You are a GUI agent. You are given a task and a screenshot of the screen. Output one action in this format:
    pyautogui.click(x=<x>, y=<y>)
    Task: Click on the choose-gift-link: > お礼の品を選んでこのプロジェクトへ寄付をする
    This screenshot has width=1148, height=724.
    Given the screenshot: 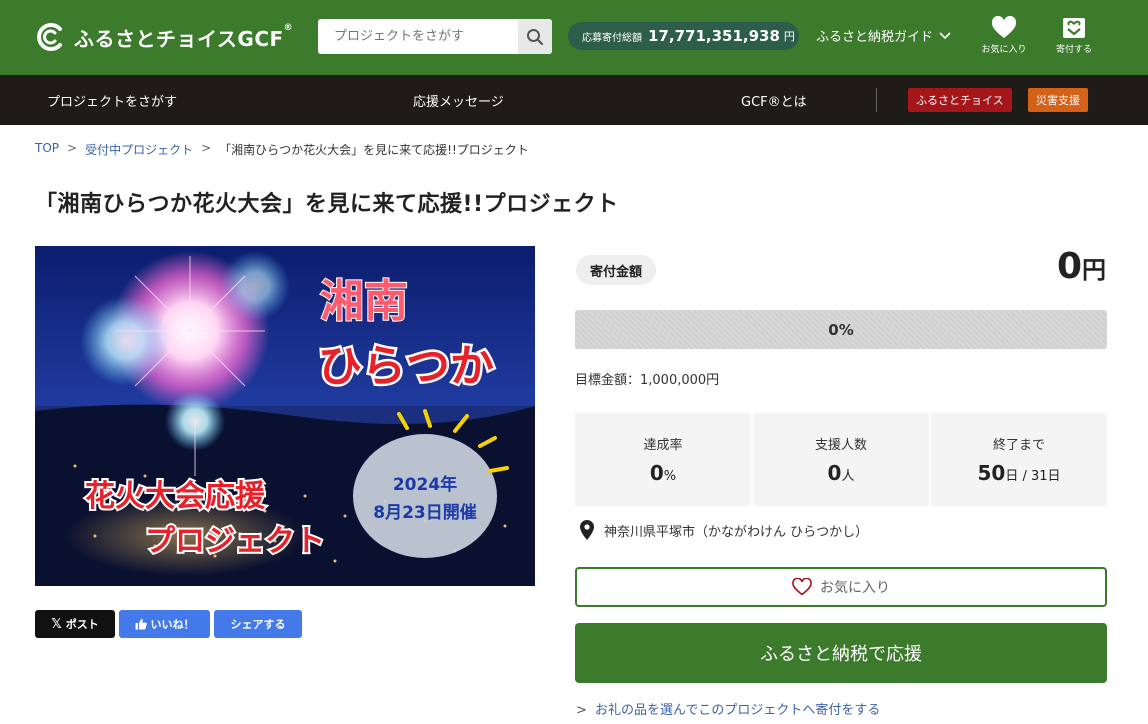 What is the action you would take?
    pyautogui.click(x=728, y=708)
    